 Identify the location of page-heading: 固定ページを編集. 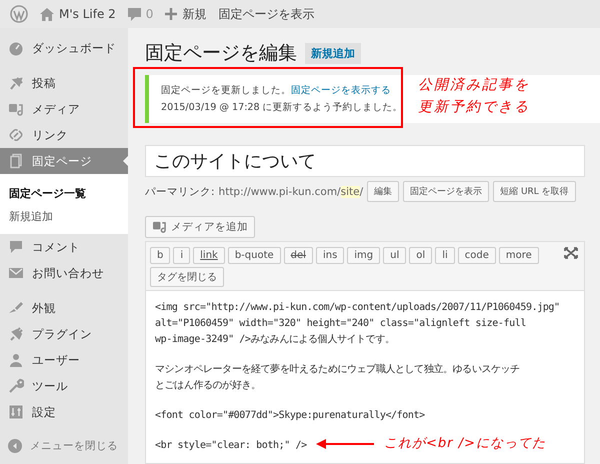
(221, 53).